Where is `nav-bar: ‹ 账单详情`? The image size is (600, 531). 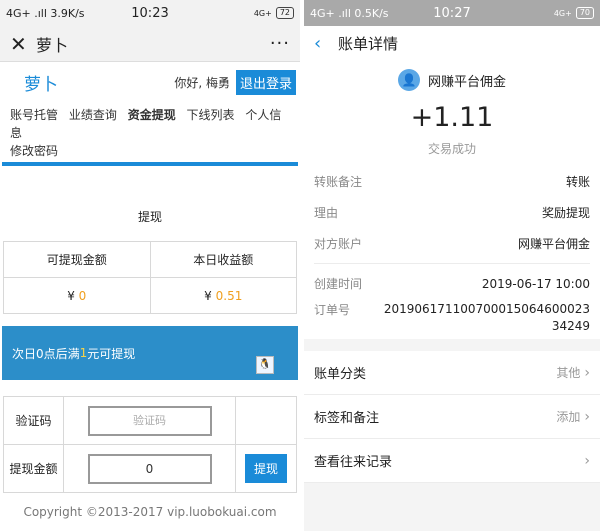
nav-bar: ‹ 账单详情 is located at coordinates (452, 43).